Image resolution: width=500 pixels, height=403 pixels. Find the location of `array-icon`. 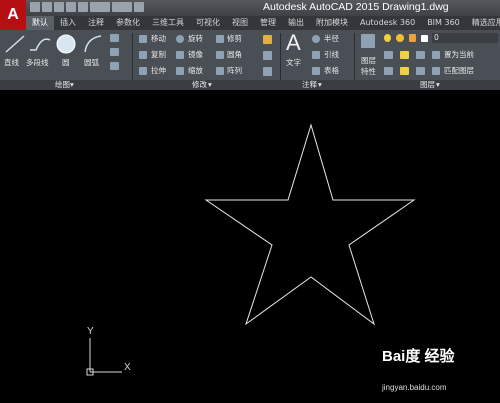

array-icon is located at coordinates (220, 71).